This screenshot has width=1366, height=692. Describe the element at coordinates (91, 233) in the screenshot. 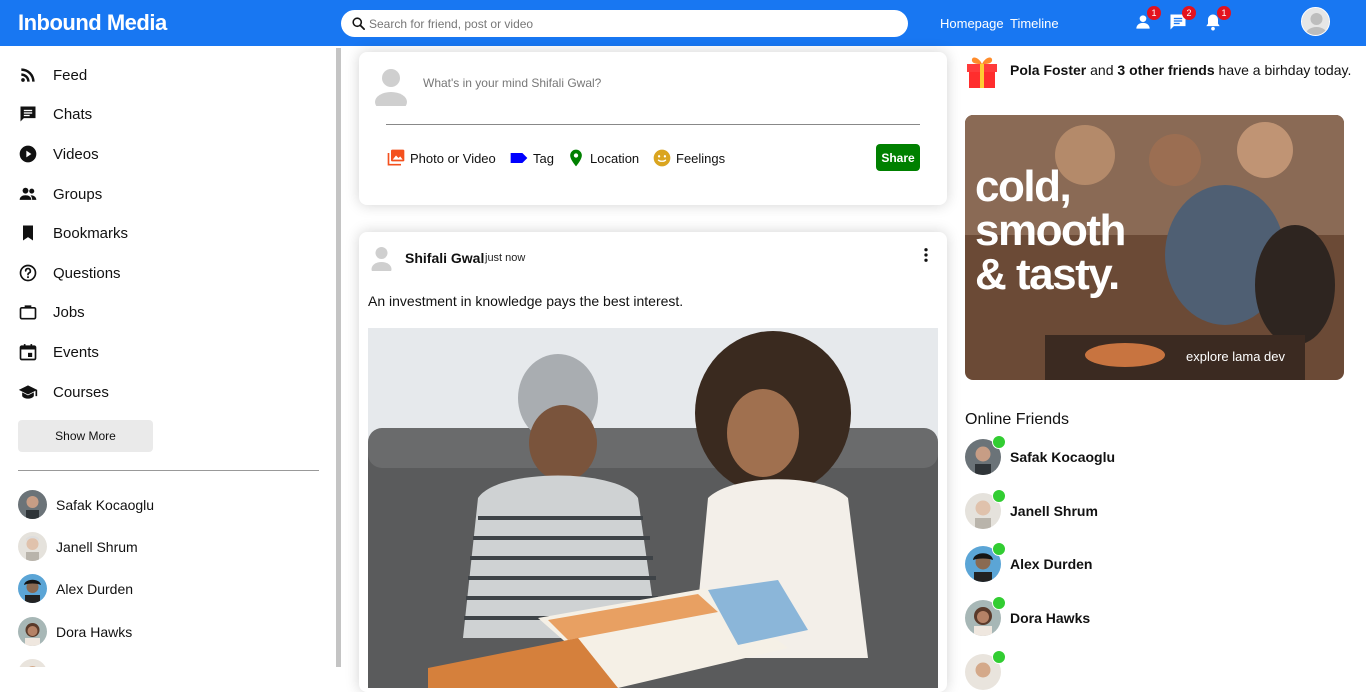

I see `sidebar-item-label: Bookmarks` at that location.